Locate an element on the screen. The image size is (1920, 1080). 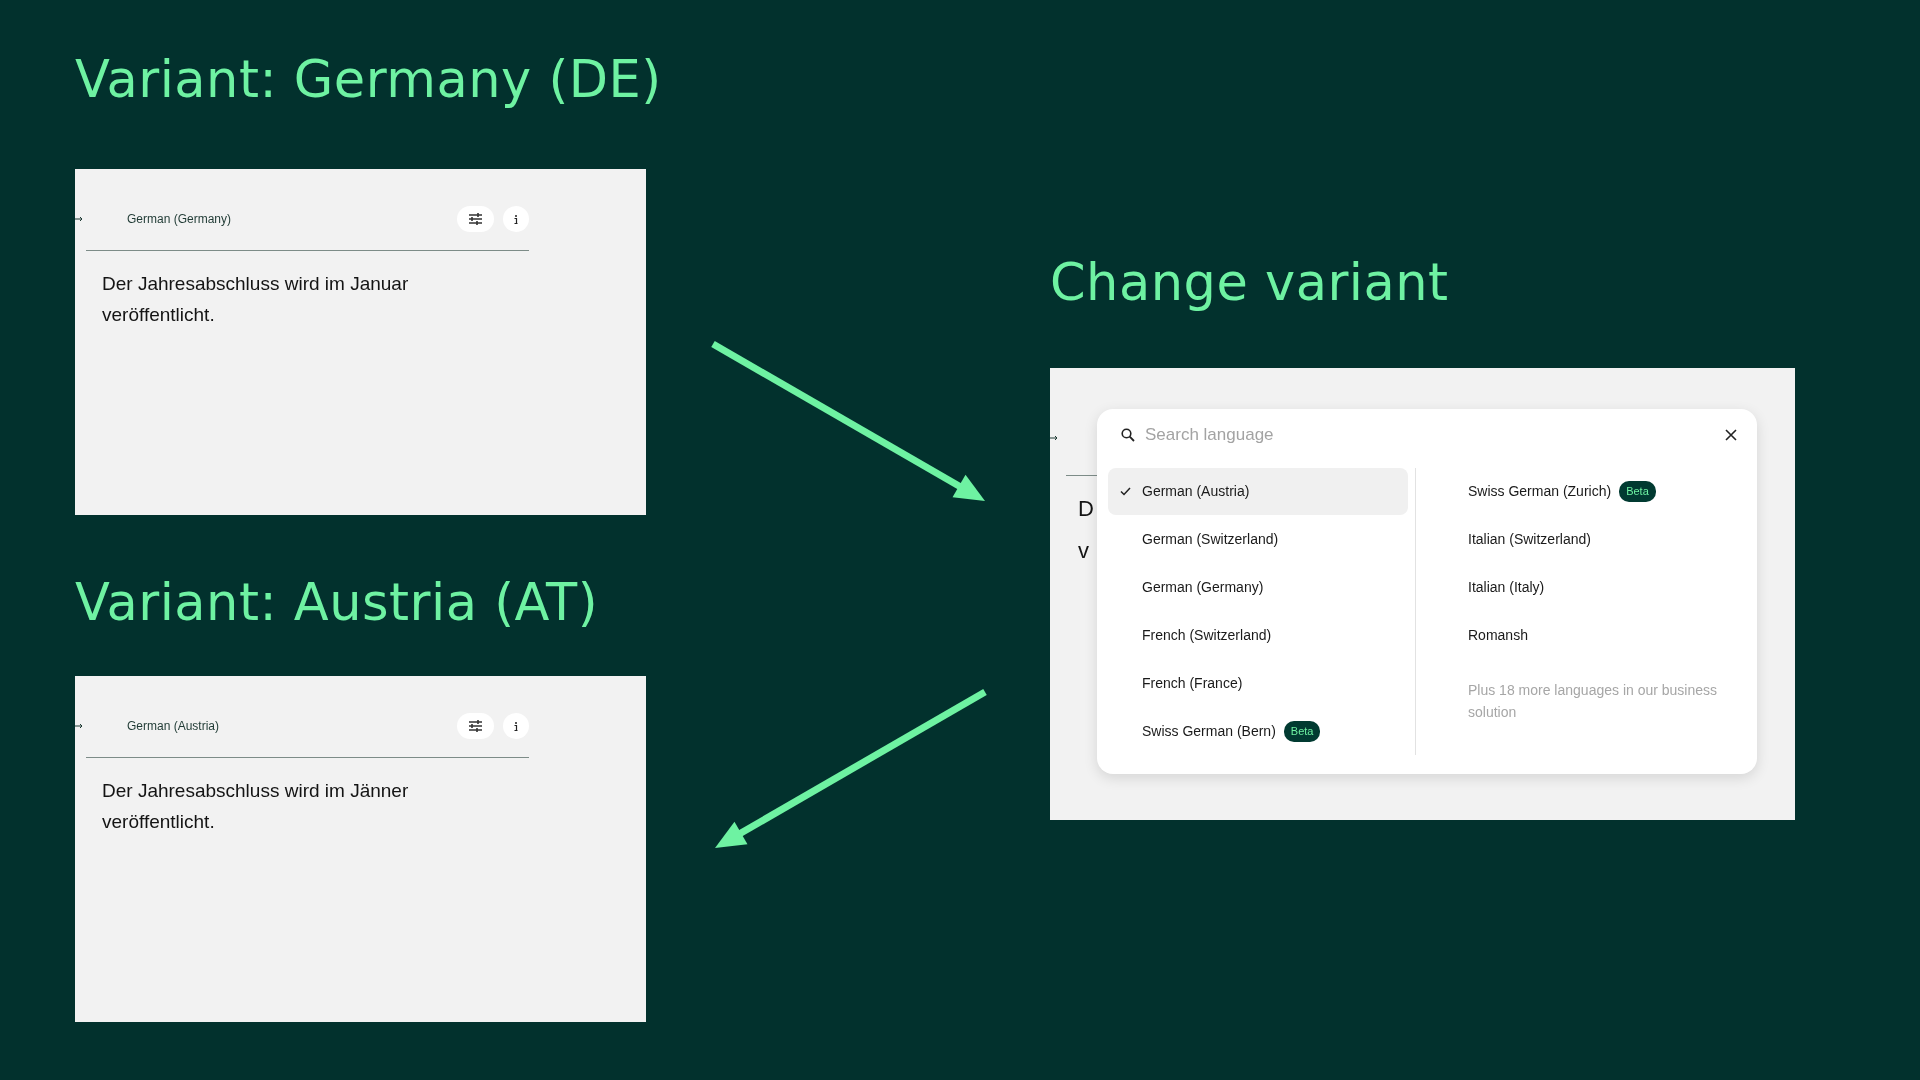
search-icon is located at coordinates (1128, 435).